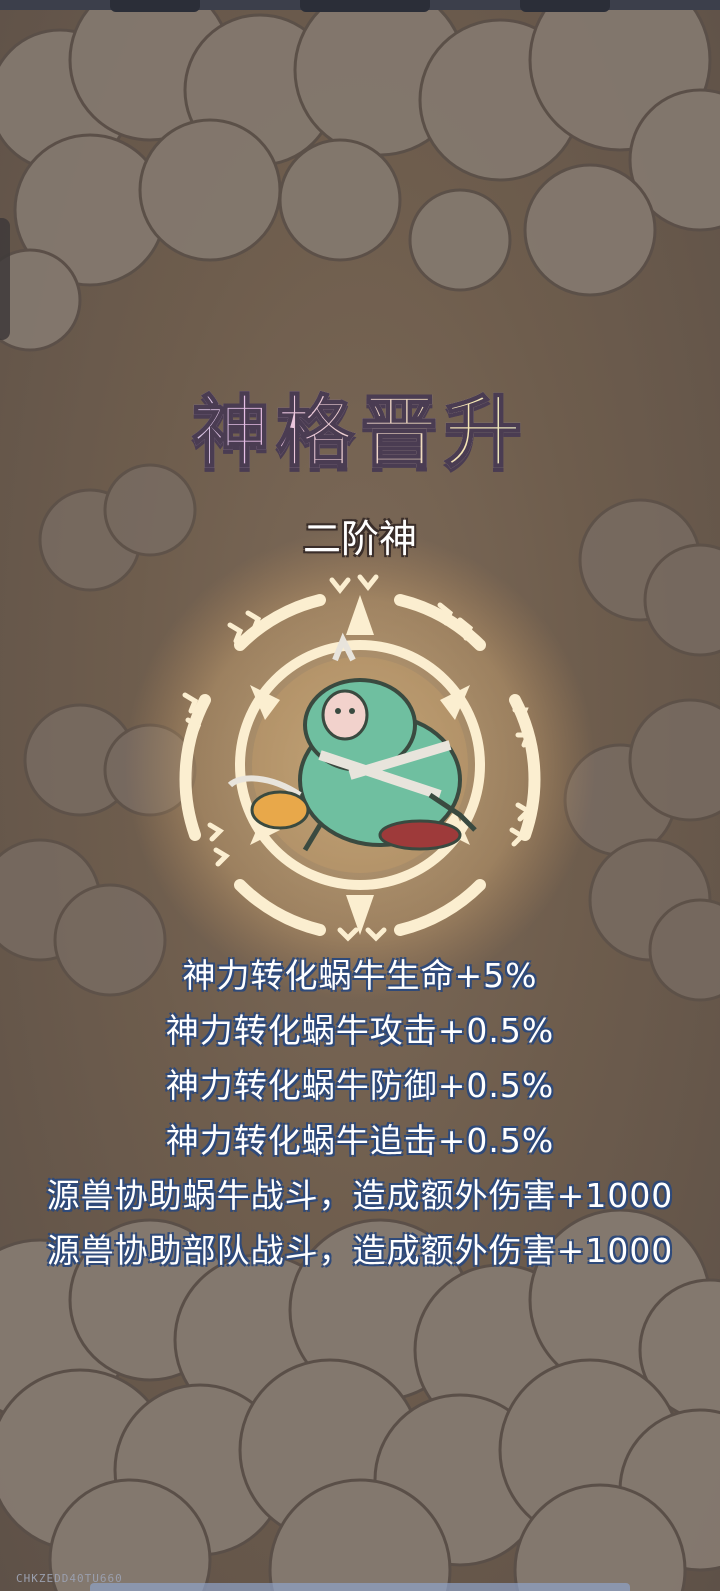  I want to click on top-tab-center, so click(365, 6).